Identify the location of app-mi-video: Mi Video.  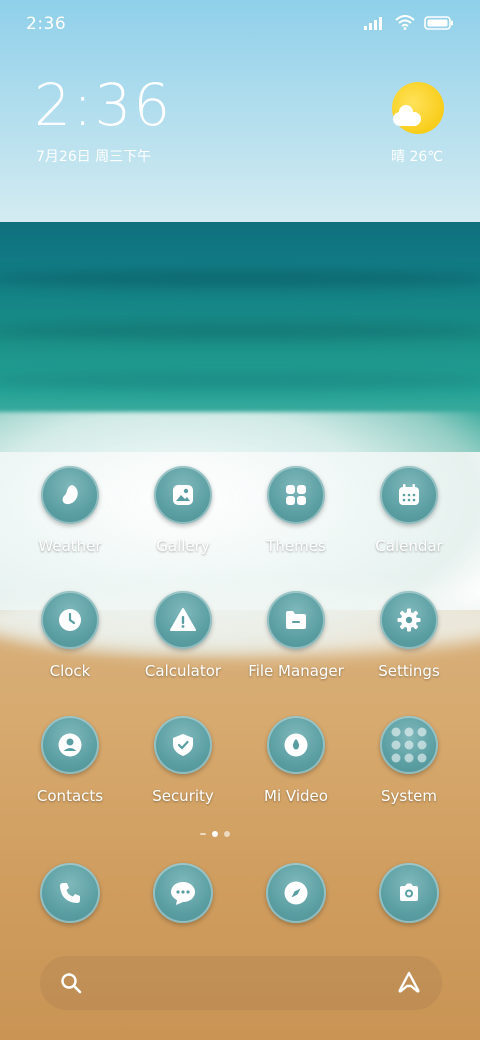
(296, 760).